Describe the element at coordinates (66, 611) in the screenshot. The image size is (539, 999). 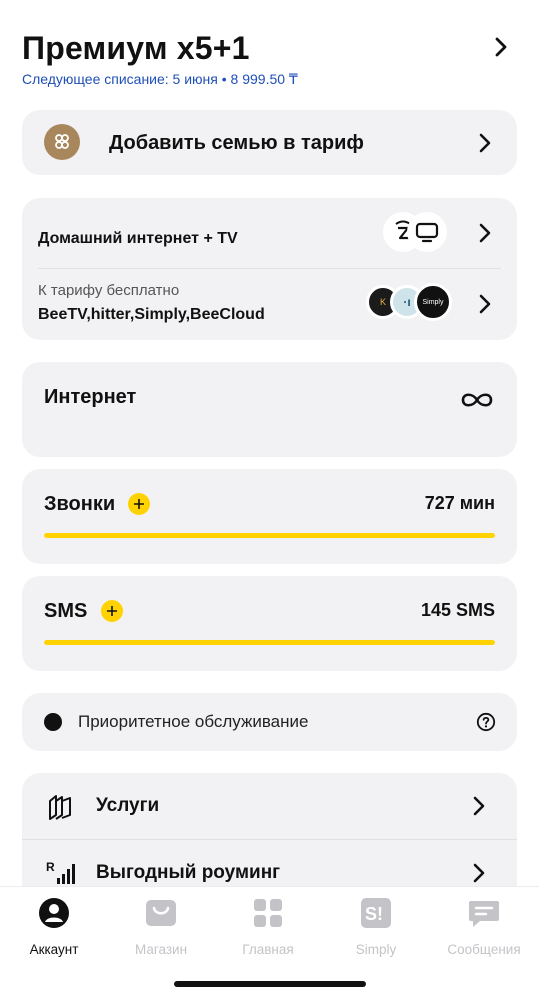
I see `sms-title: SMS` at that location.